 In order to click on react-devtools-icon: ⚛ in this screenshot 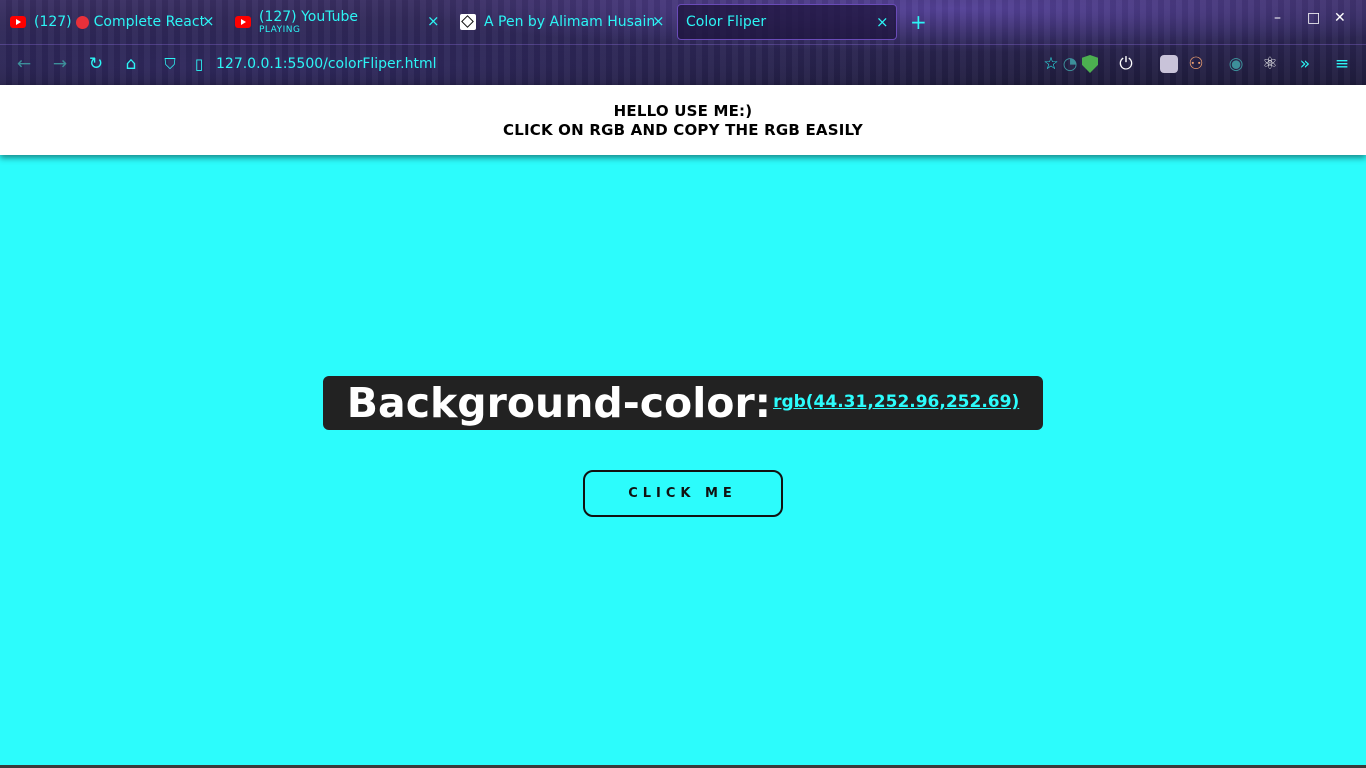, I will do `click(1270, 64)`.